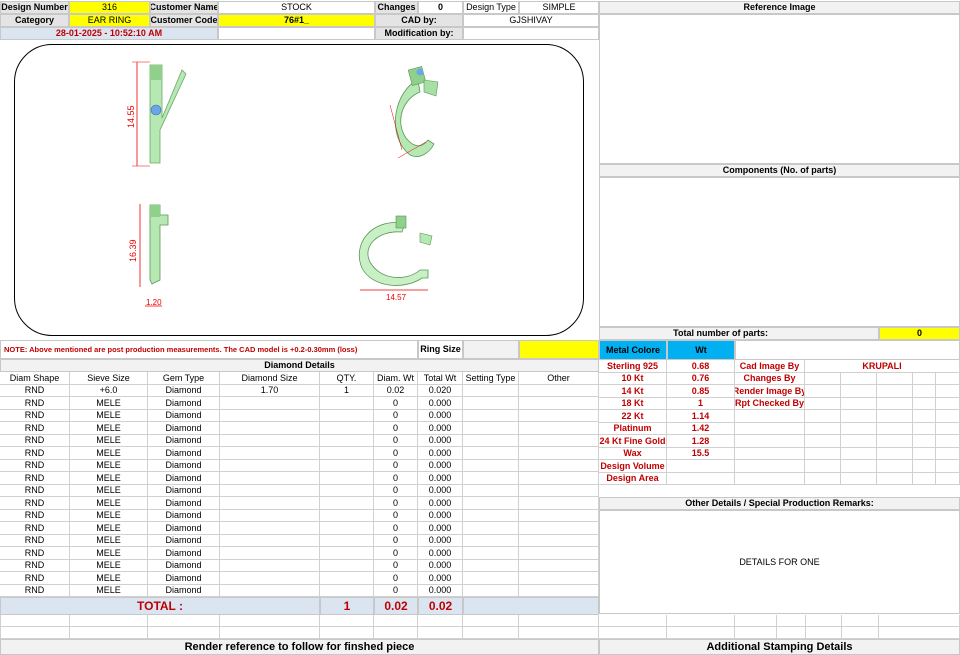 Image resolution: width=960 pixels, height=655 pixels. What do you see at coordinates (296, 7) in the screenshot?
I see `customer-name-value: STOCK` at bounding box center [296, 7].